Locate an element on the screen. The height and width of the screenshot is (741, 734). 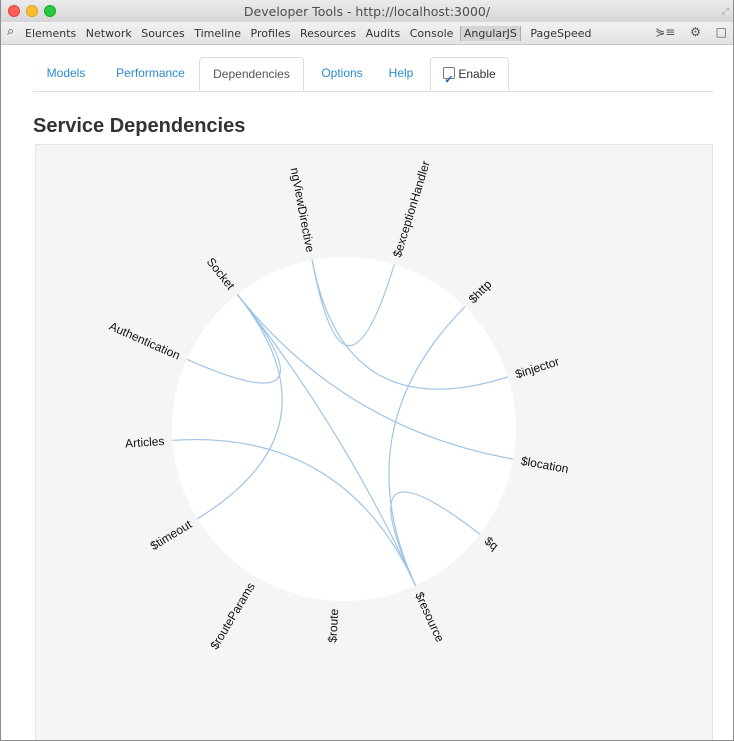
console-drawer-icon: ⋟≡ is located at coordinates (665, 32).